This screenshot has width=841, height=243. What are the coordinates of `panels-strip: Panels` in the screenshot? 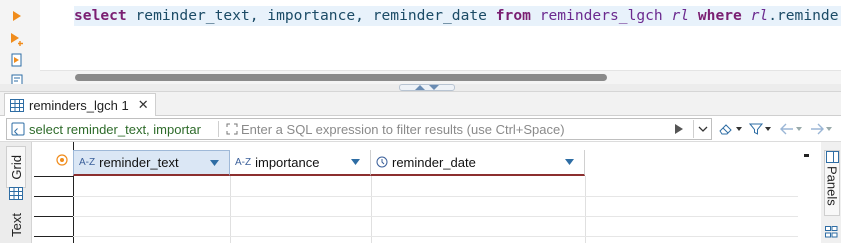 It's located at (831, 192).